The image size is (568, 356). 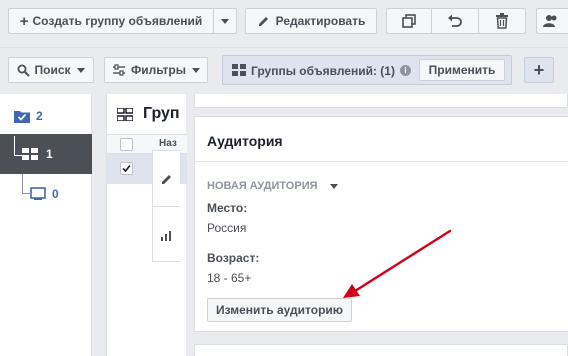 I want to click on delete-button, so click(x=502, y=21).